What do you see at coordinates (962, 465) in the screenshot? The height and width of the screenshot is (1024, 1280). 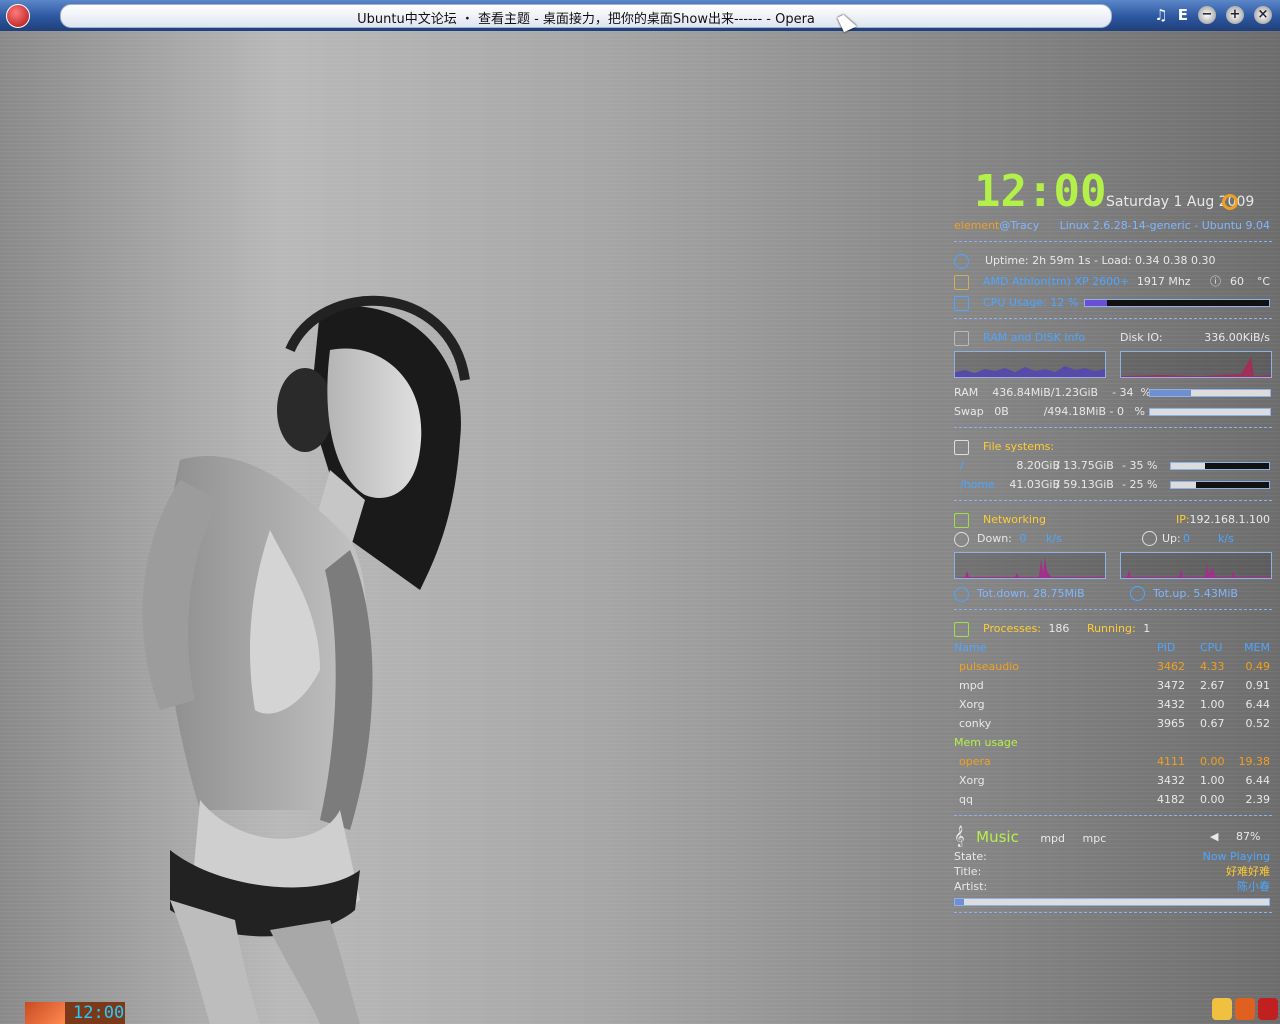 I see `fs-mount: /` at bounding box center [962, 465].